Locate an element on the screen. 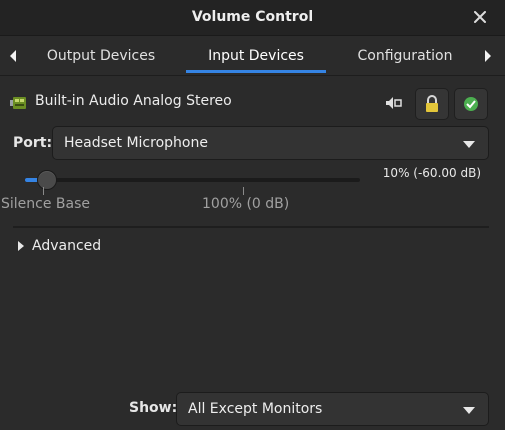 The image size is (505, 430). advanced-label: Advanced is located at coordinates (67, 246).